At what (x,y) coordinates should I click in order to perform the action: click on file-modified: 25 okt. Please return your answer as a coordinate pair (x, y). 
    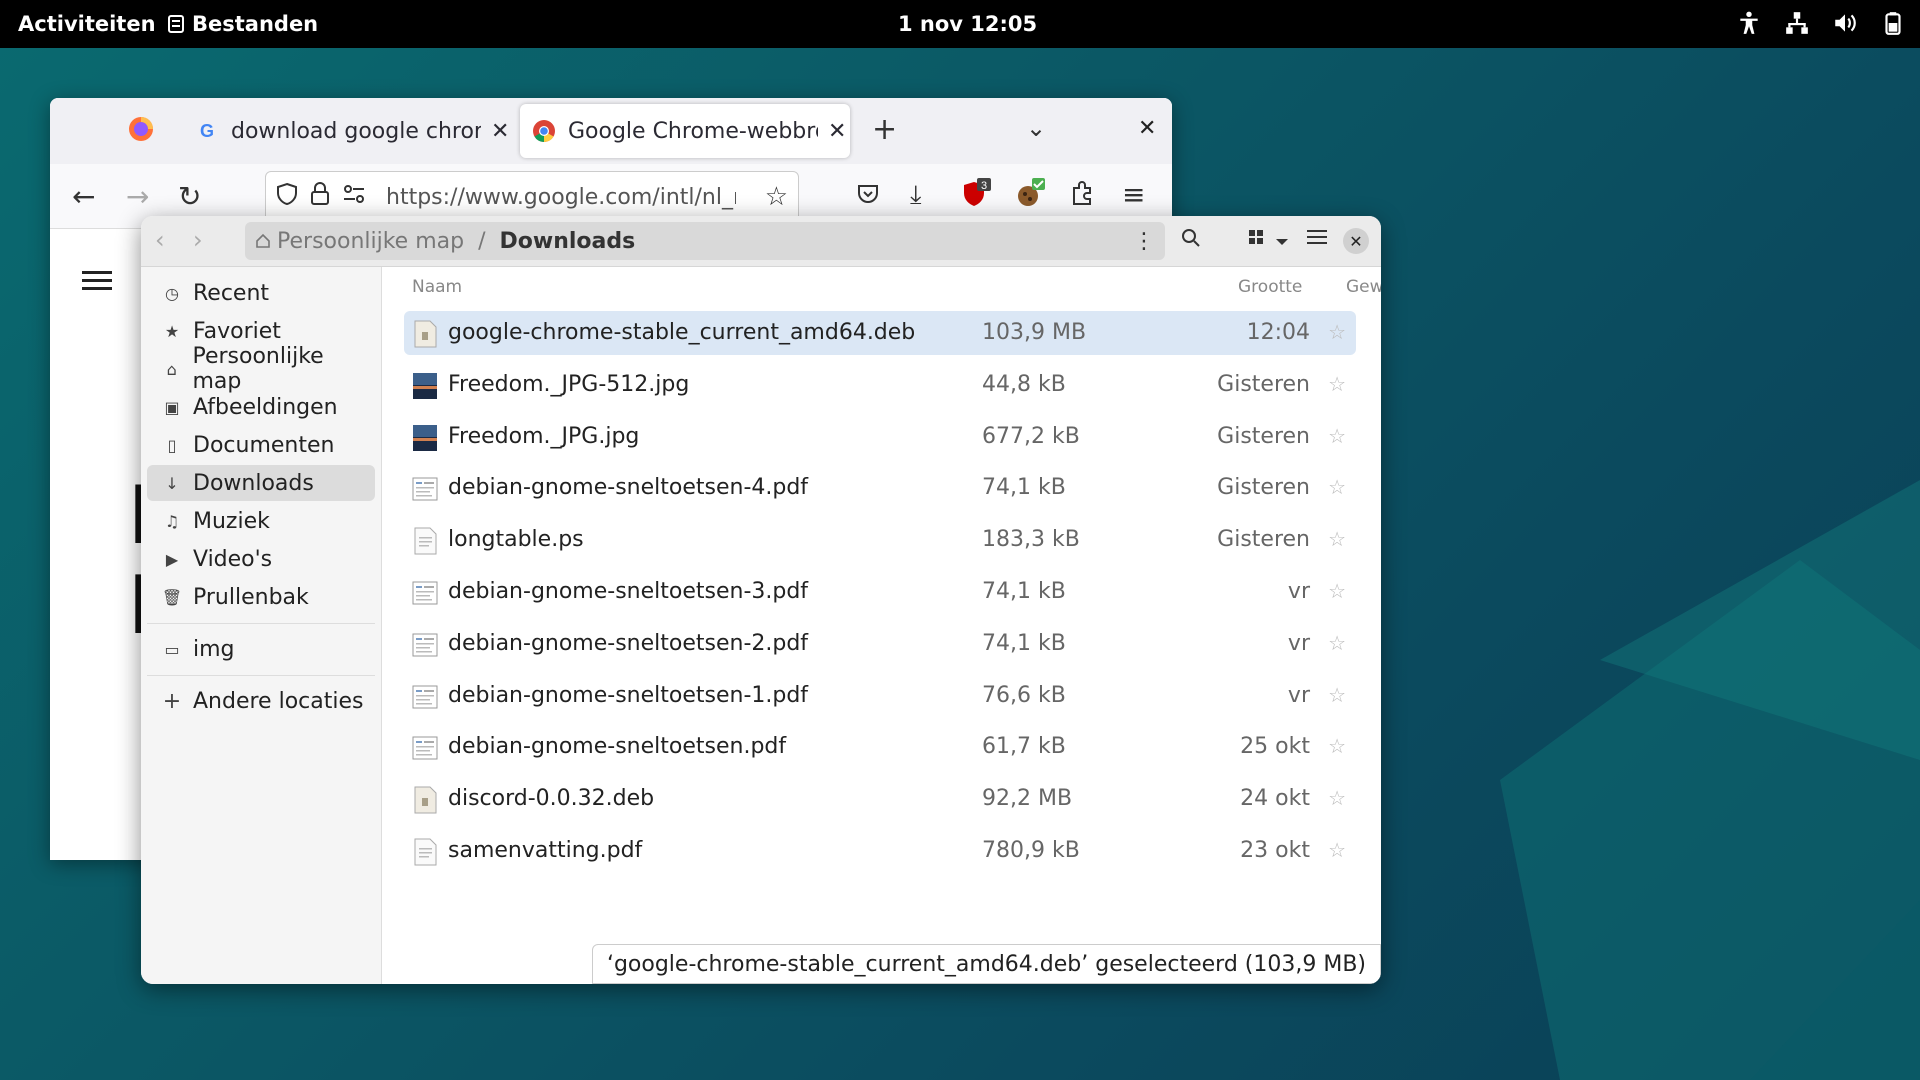
    Looking at the image, I should click on (1275, 747).